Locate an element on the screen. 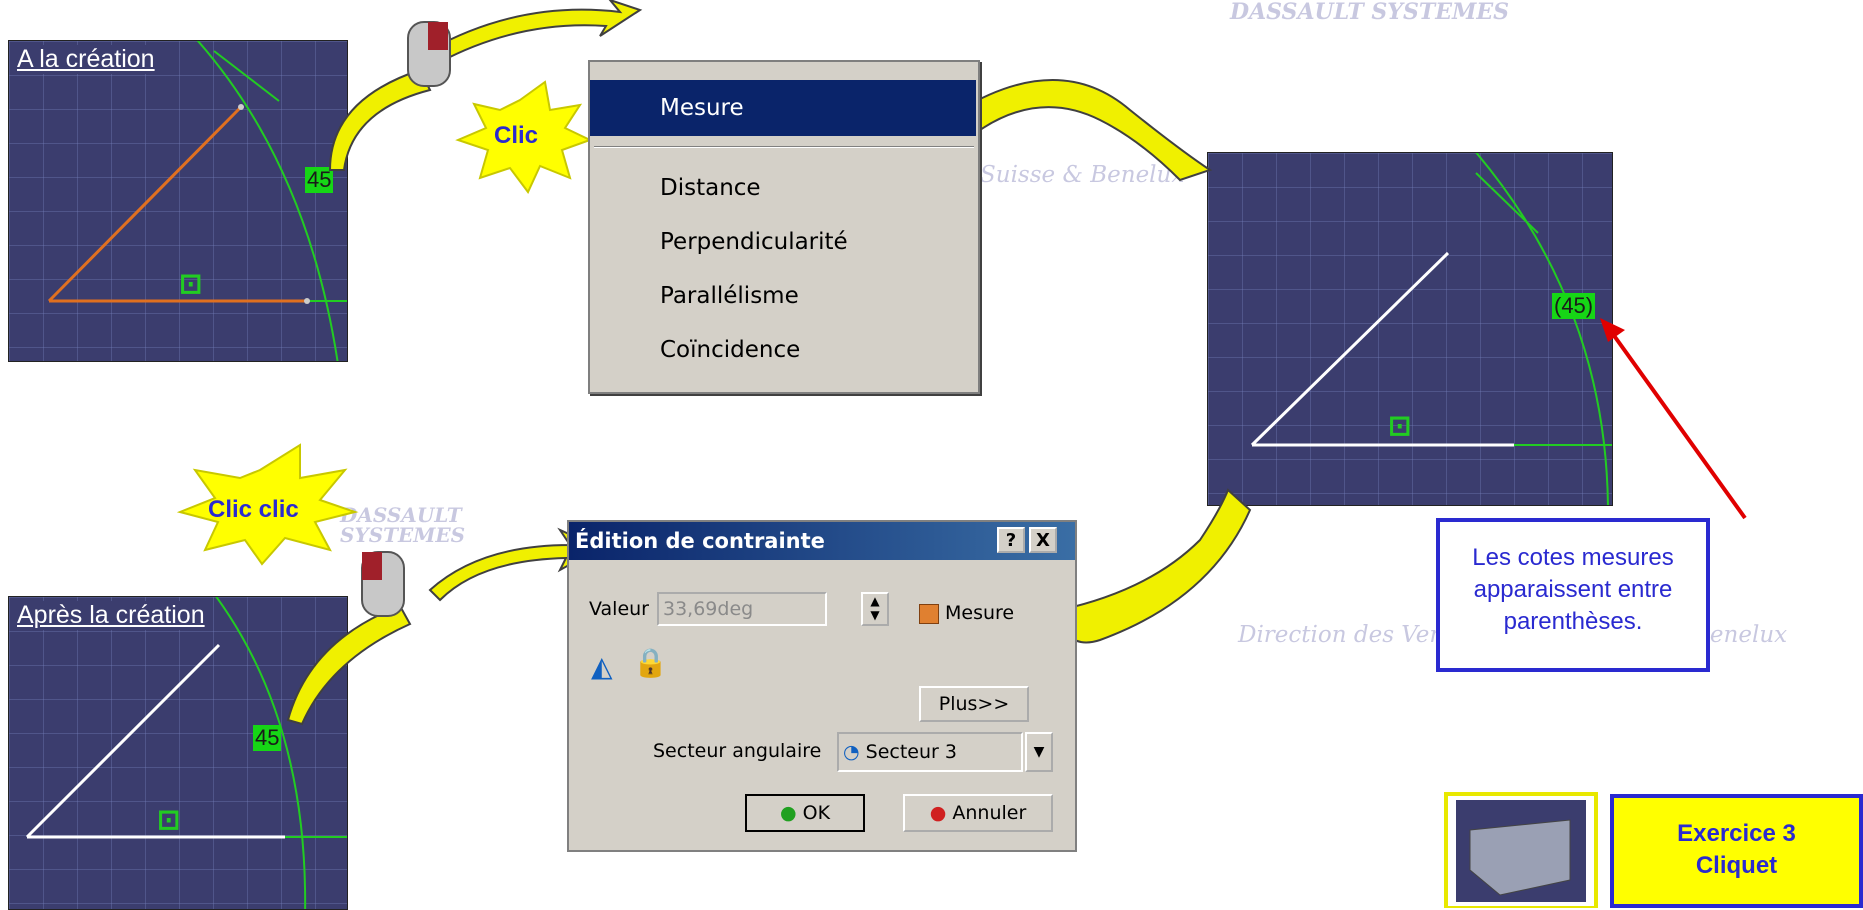 The image size is (1863, 910). value-spinner: ▲ ▼ is located at coordinates (875, 609).